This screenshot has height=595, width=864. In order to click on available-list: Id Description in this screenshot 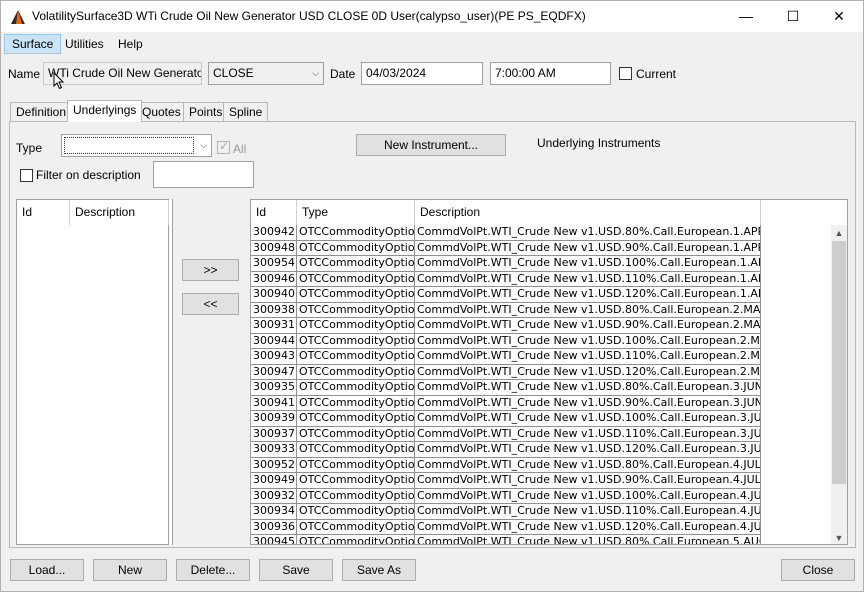, I will do `click(92, 372)`.